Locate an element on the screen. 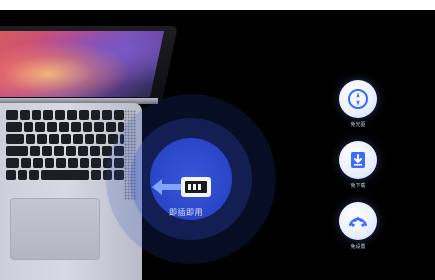 This screenshot has width=435, height=280. feature-no-setup: 免设置 is located at coordinates (358, 226).